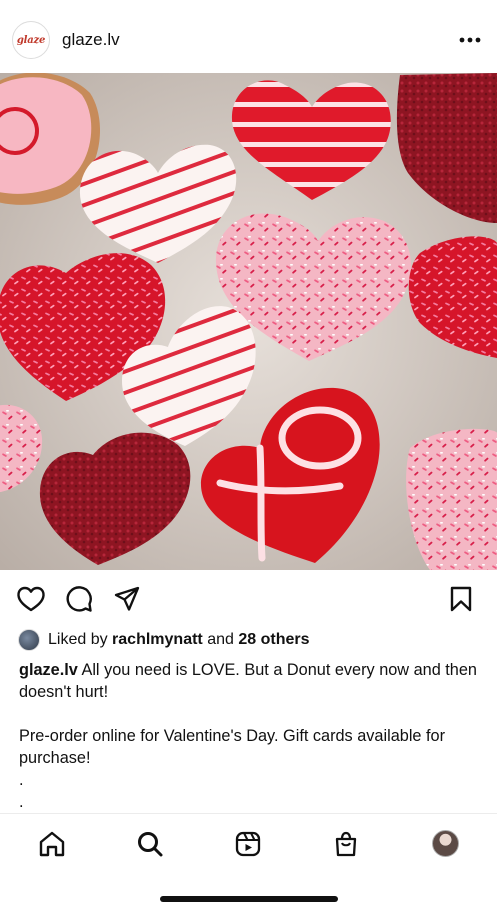 The image size is (497, 912). I want to click on liker-avatar, so click(29, 640).